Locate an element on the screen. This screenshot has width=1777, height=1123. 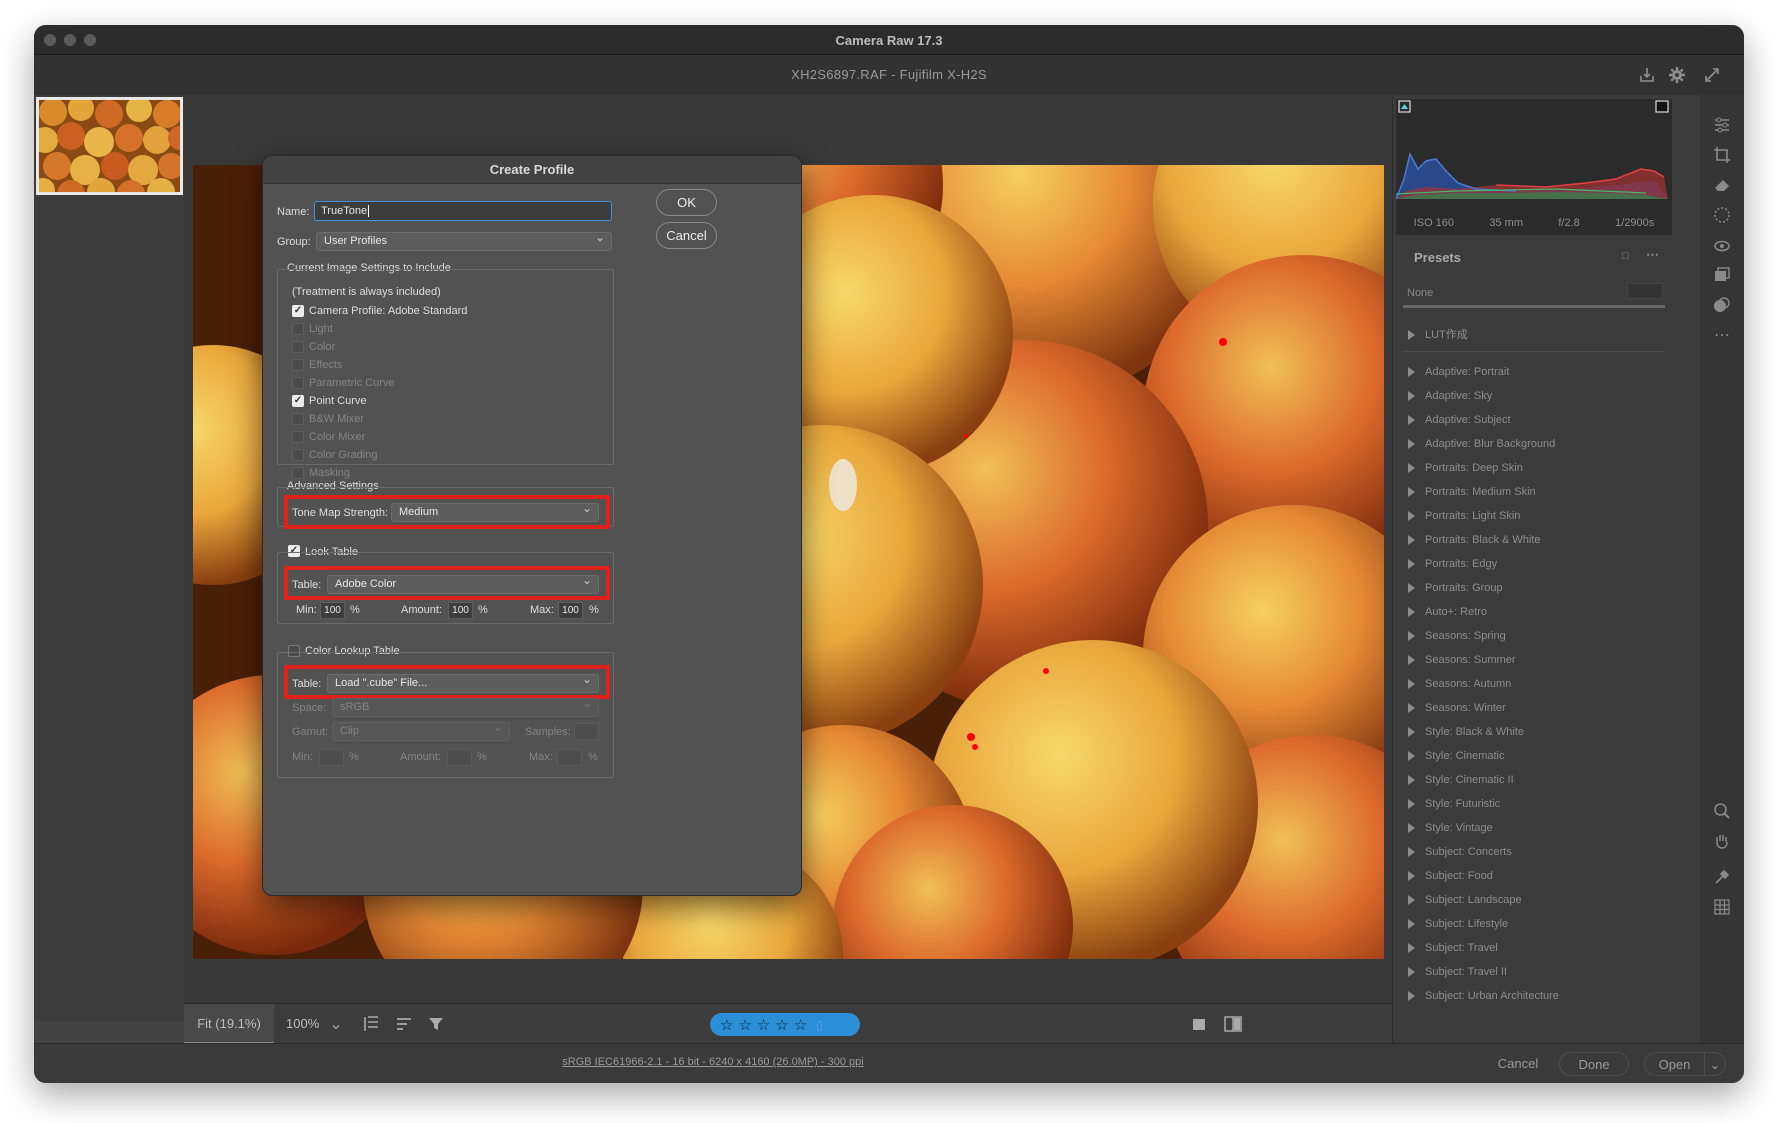
gear-icon is located at coordinates (1677, 75).